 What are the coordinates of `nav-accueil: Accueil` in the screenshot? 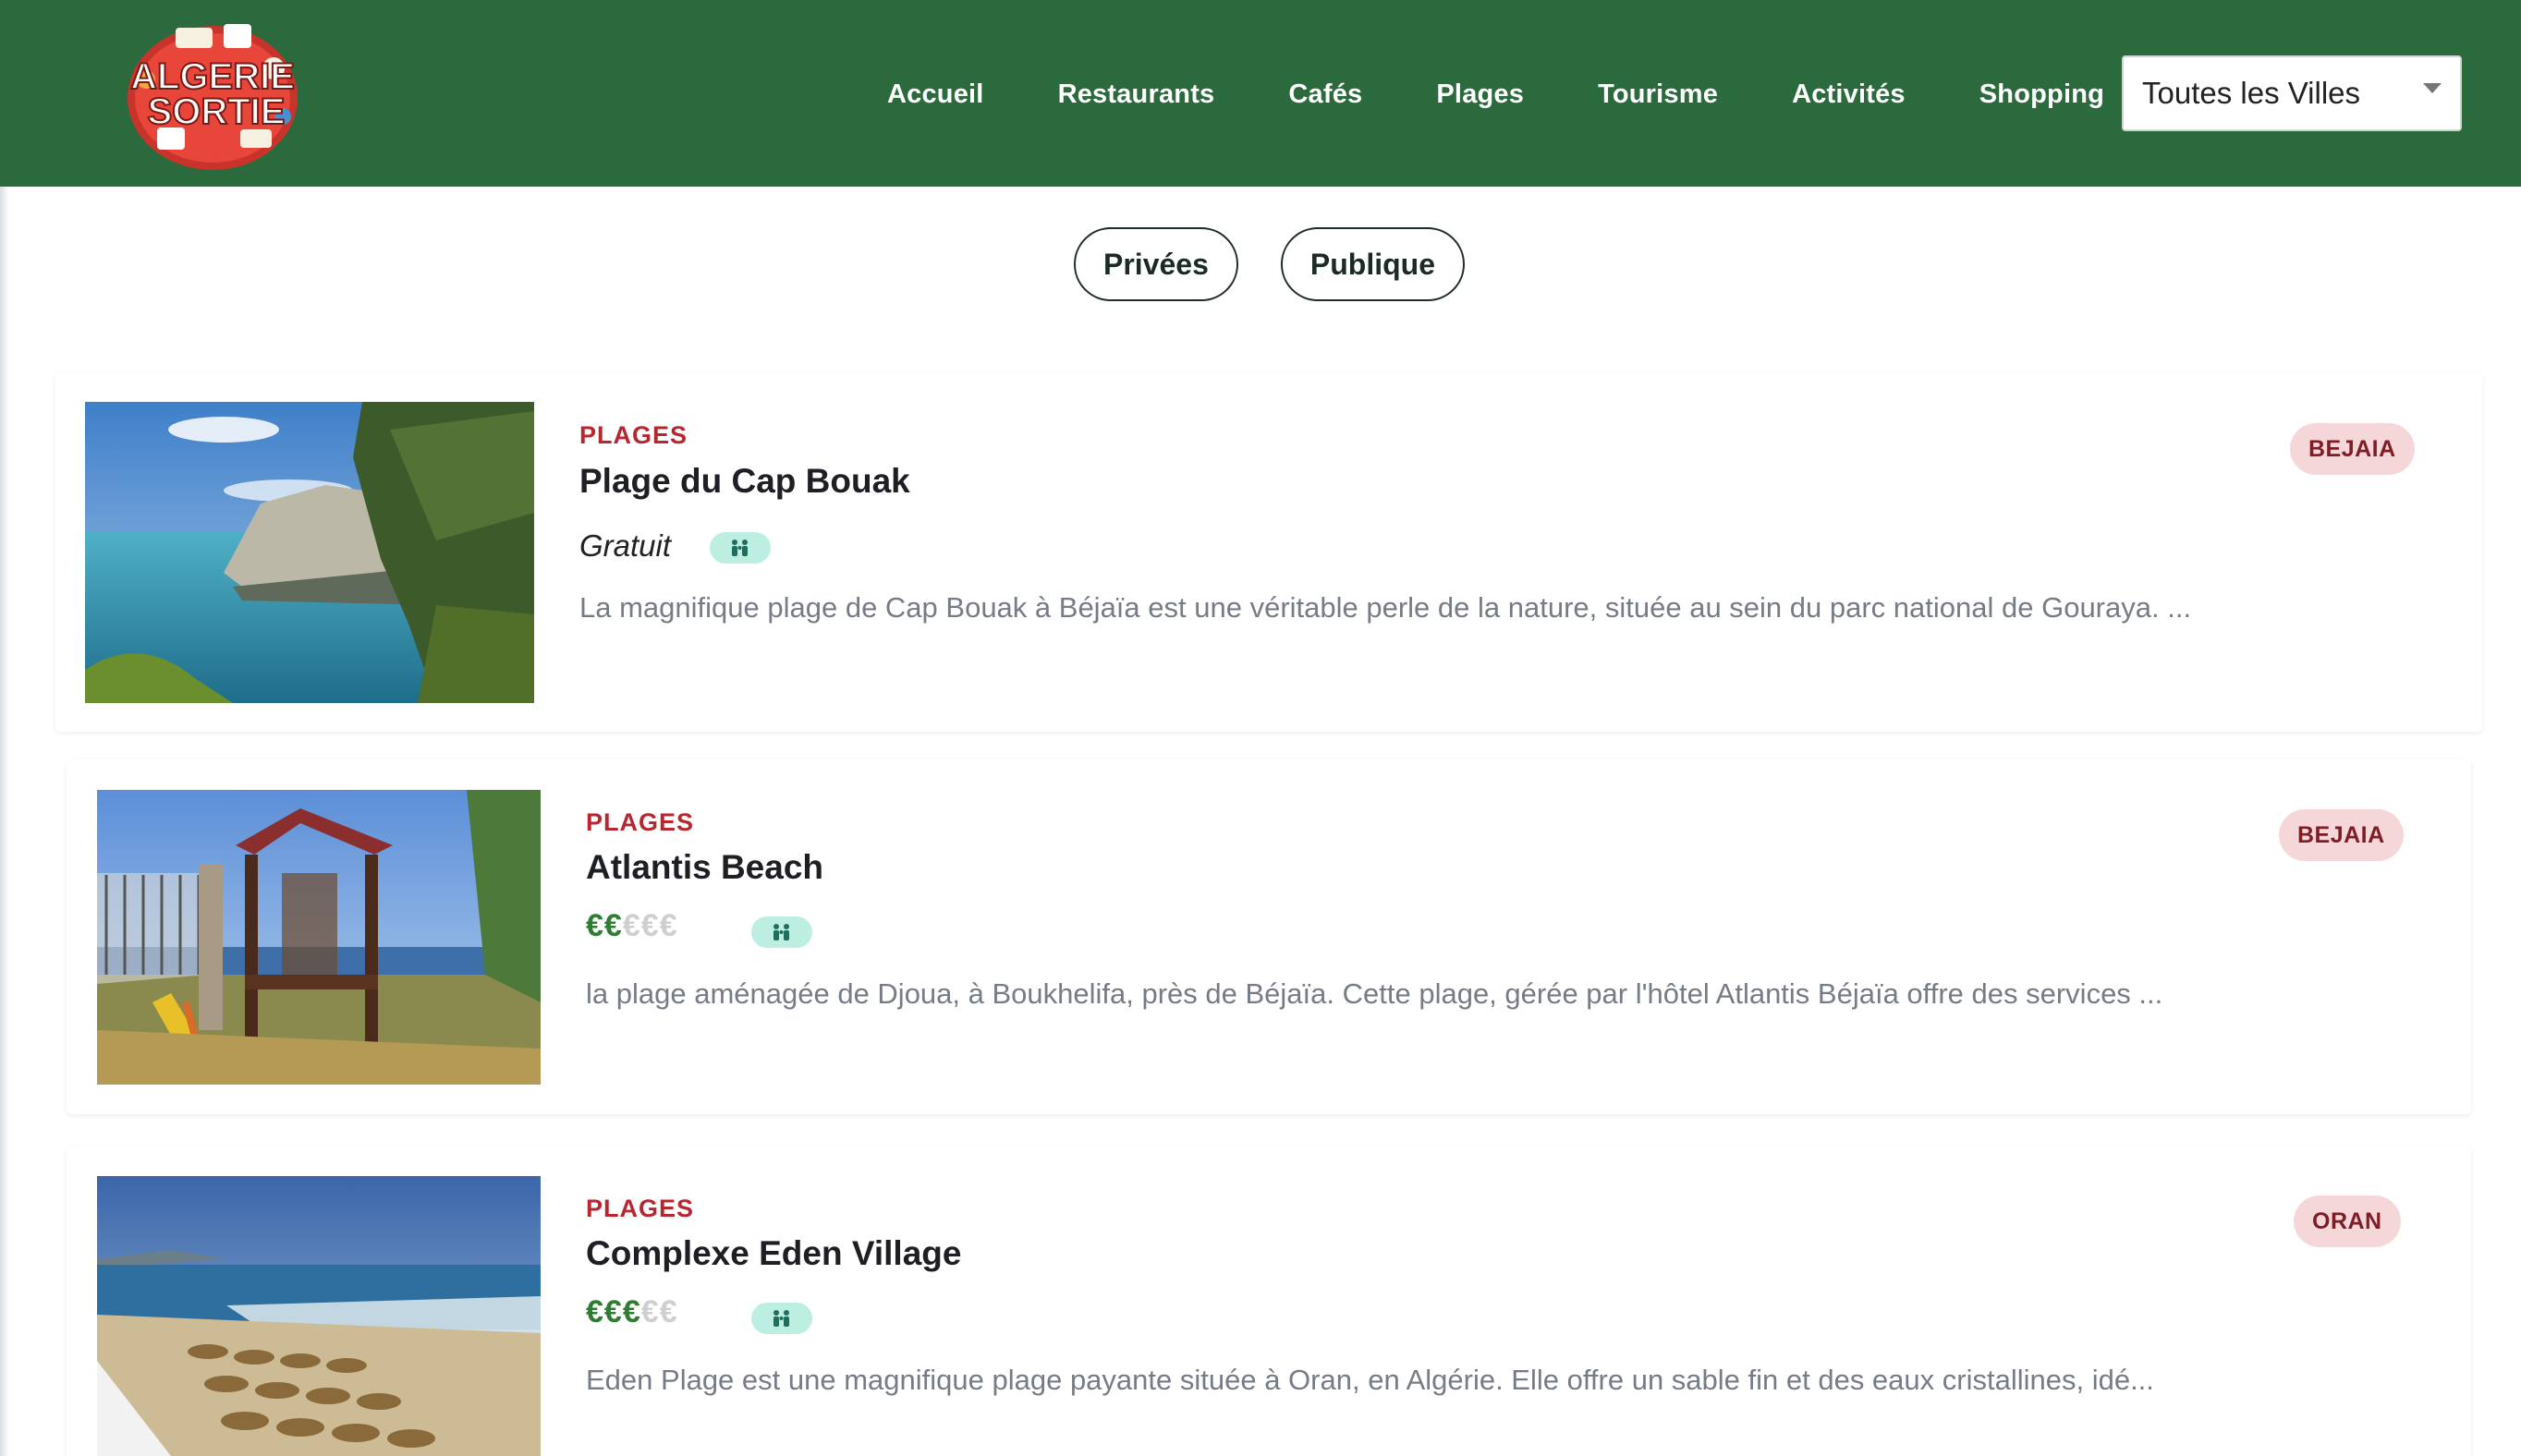 It's located at (935, 94).